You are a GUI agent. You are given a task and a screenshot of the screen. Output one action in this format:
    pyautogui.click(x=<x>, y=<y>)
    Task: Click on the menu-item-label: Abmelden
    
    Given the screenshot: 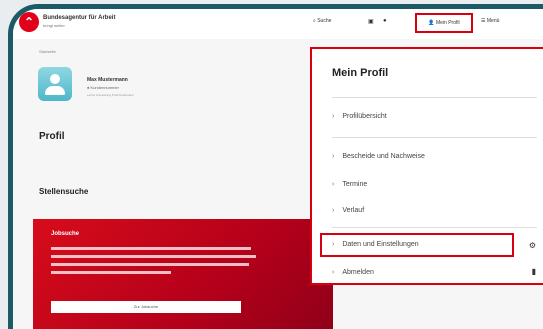 What is the action you would take?
    pyautogui.click(x=358, y=272)
    